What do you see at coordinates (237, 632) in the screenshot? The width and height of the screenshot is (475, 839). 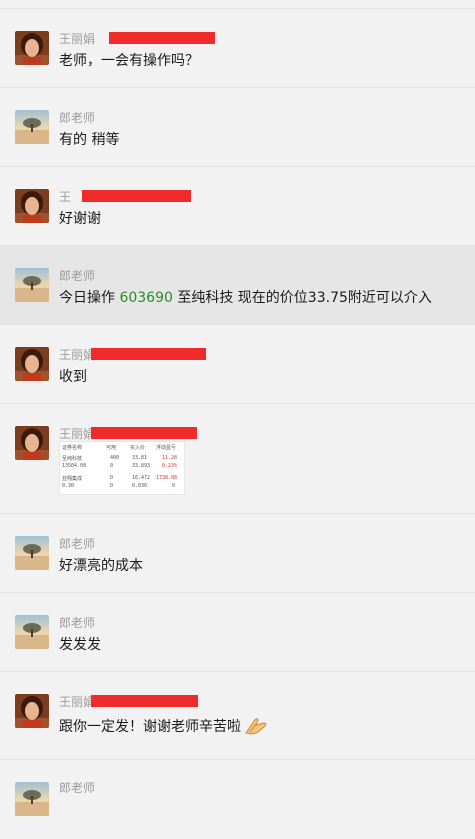 I see `chat-message: 郎老师 发发发` at bounding box center [237, 632].